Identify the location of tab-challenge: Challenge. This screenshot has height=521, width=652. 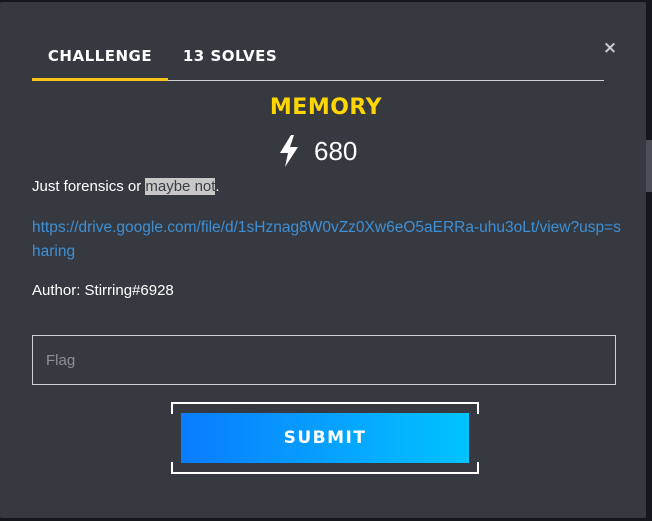
(100, 57).